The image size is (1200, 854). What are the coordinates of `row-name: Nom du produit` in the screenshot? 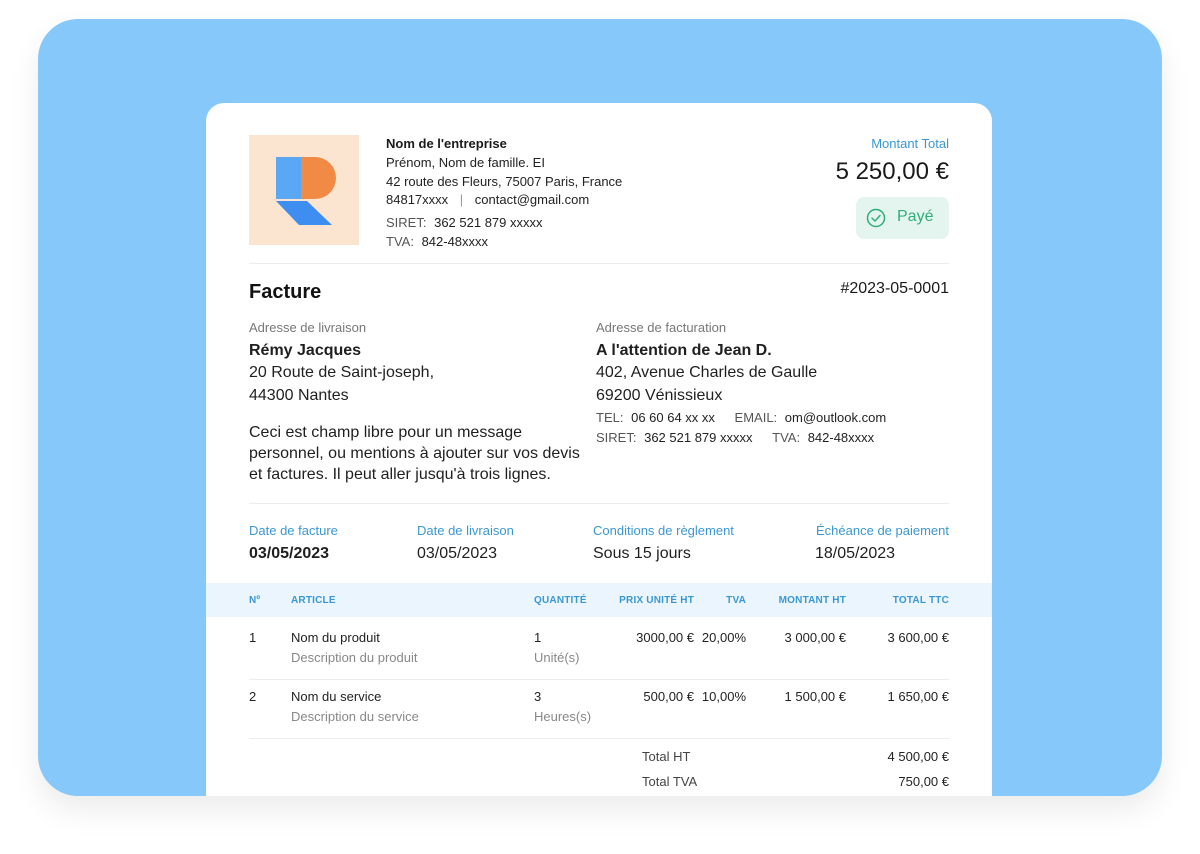 It's located at (335, 637).